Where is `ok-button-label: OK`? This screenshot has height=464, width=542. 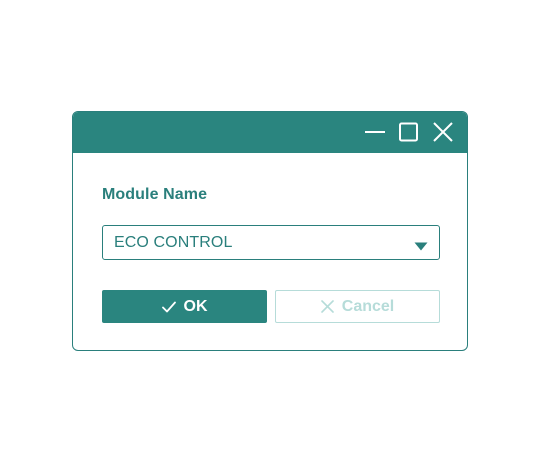
ok-button-label: OK is located at coordinates (195, 306).